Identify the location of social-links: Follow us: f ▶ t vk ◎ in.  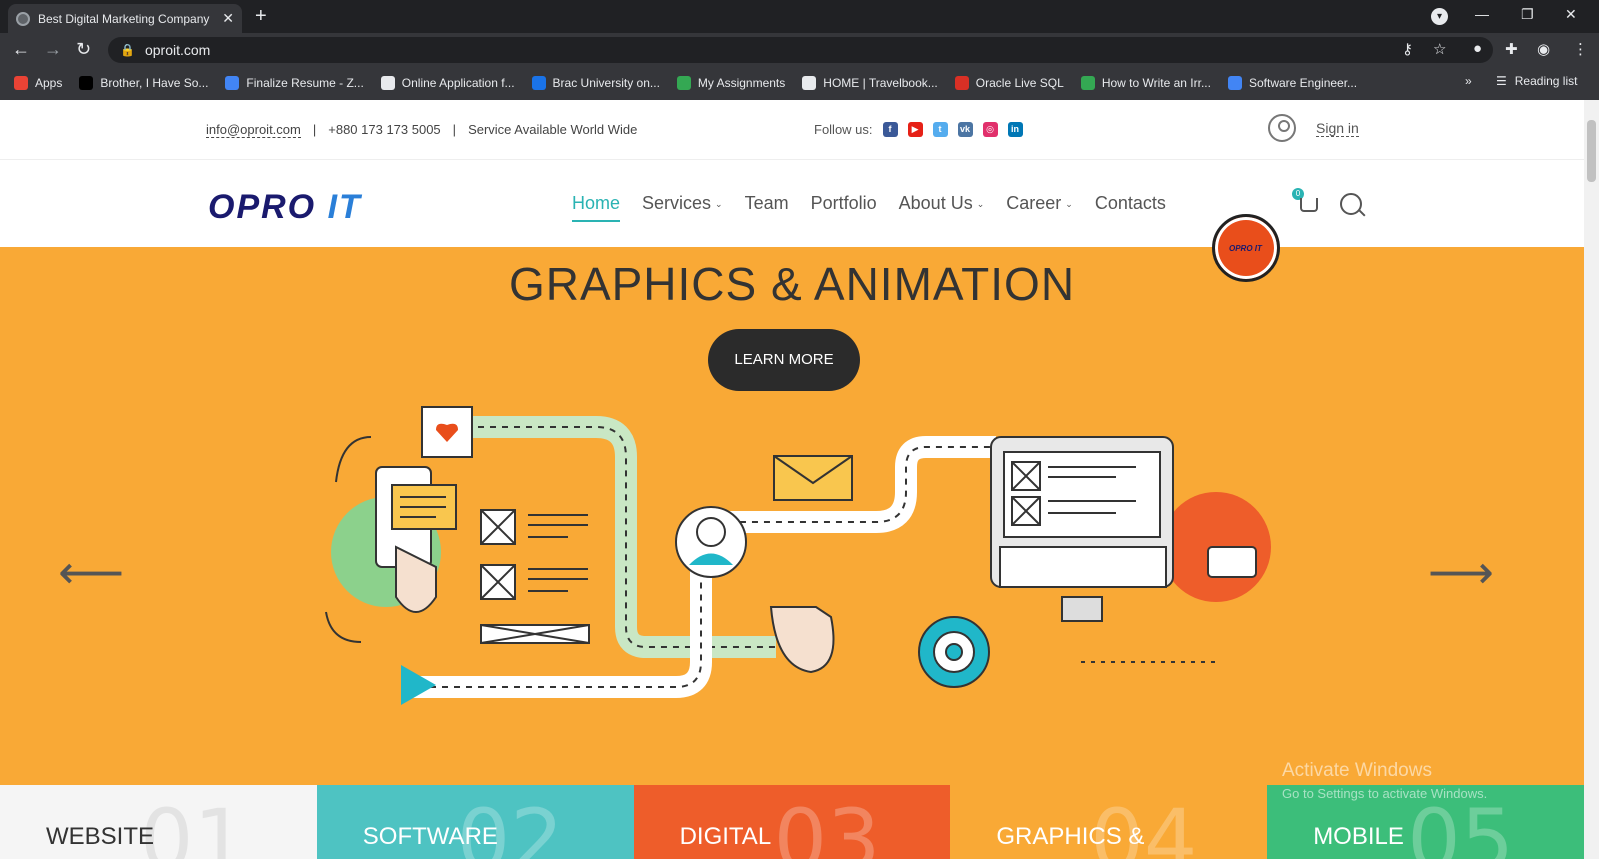
(918, 129).